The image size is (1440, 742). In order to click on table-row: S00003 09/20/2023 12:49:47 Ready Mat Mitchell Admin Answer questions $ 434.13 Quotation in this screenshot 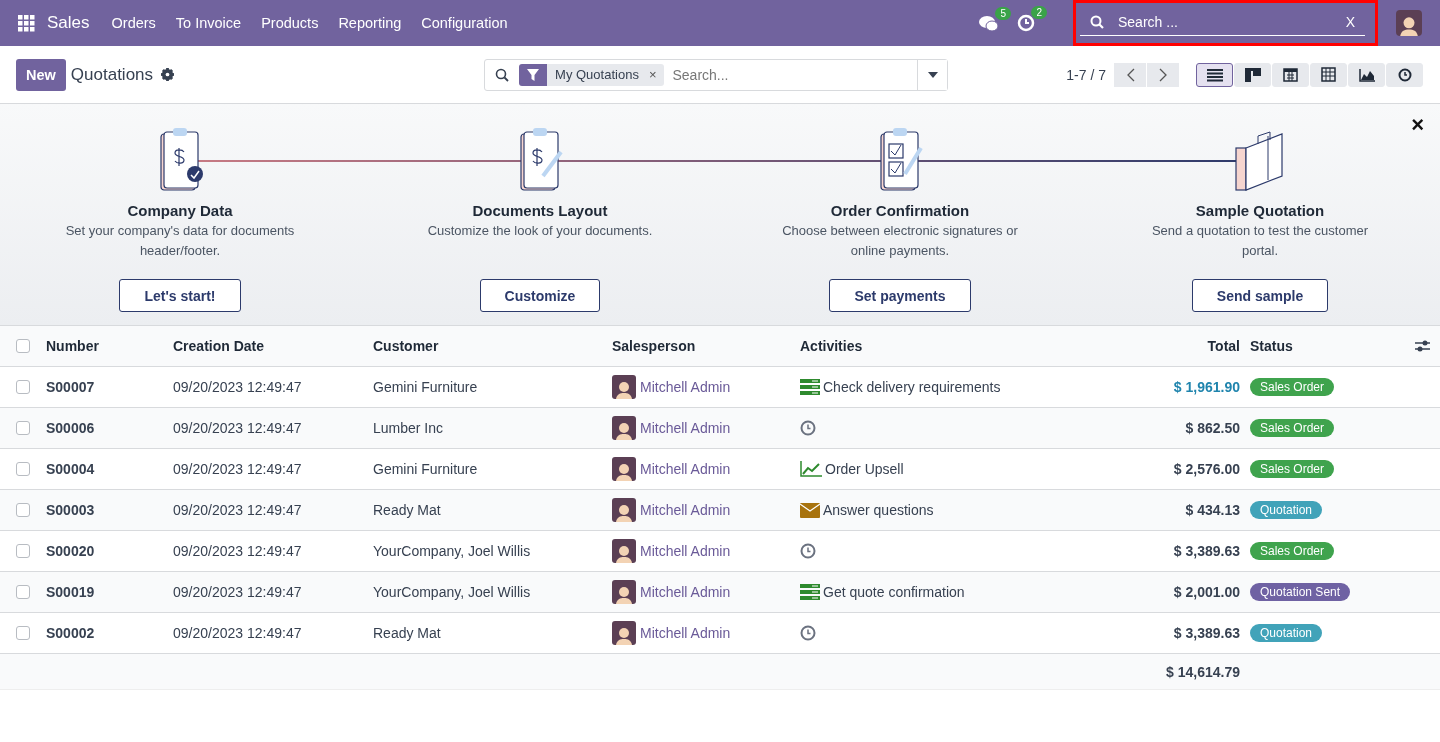, I will do `click(720, 510)`.